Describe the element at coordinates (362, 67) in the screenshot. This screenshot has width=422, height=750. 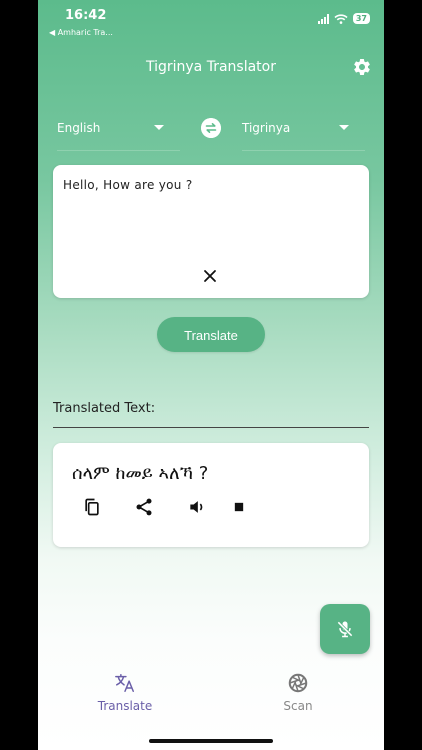
I see `settings-gear-icon` at that location.